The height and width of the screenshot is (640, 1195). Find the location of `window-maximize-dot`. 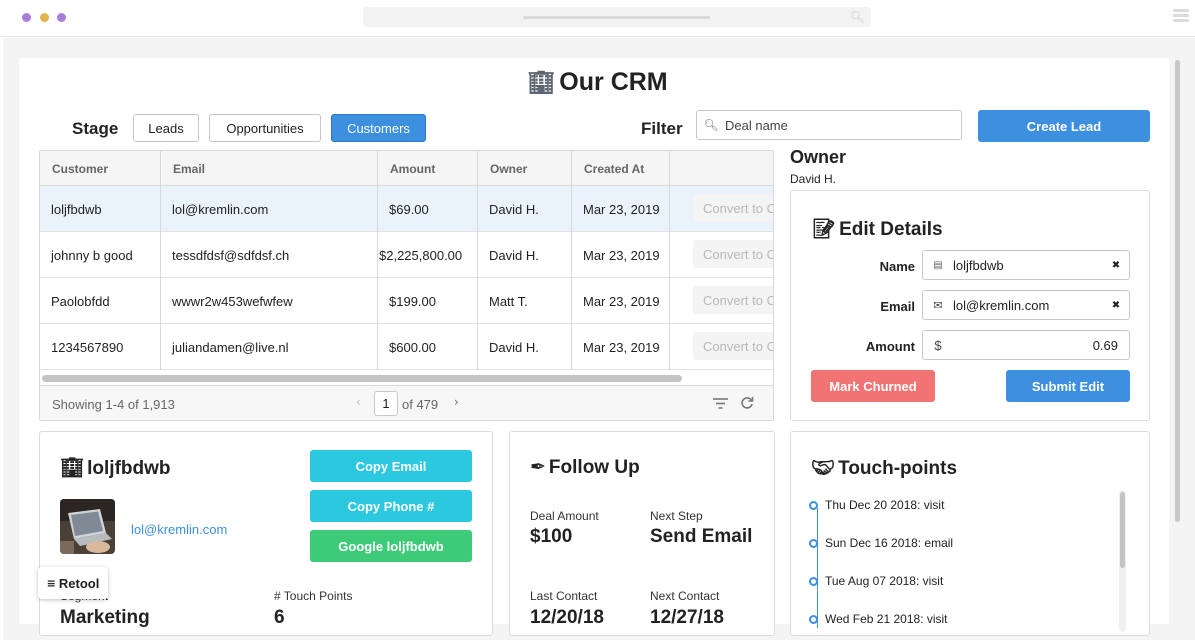

window-maximize-dot is located at coordinates (61, 17).